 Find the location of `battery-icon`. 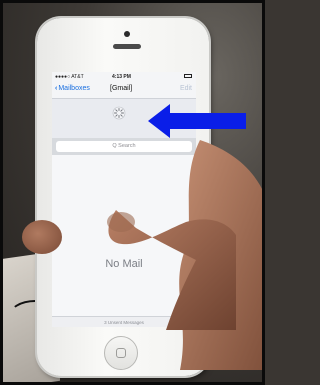

battery-icon is located at coordinates (188, 76).